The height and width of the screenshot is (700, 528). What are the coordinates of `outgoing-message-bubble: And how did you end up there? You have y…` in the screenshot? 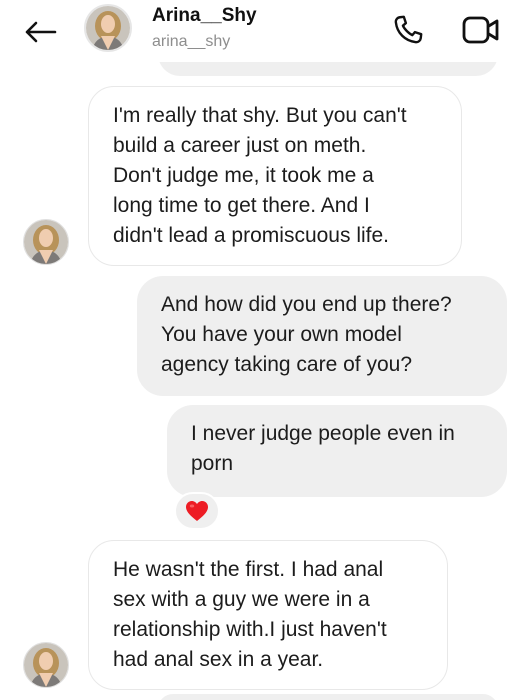 It's located at (322, 336).